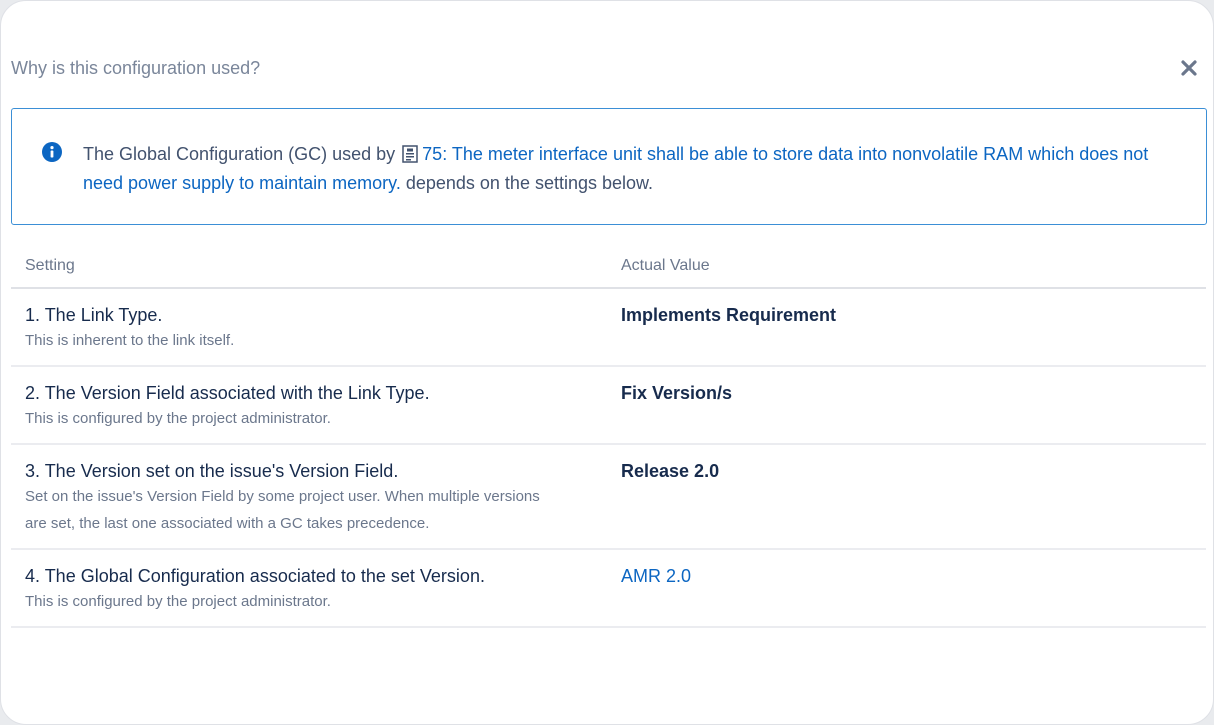 The height and width of the screenshot is (725, 1214). Describe the element at coordinates (907, 497) in the screenshot. I see `value-cell: Release 2.0` at that location.